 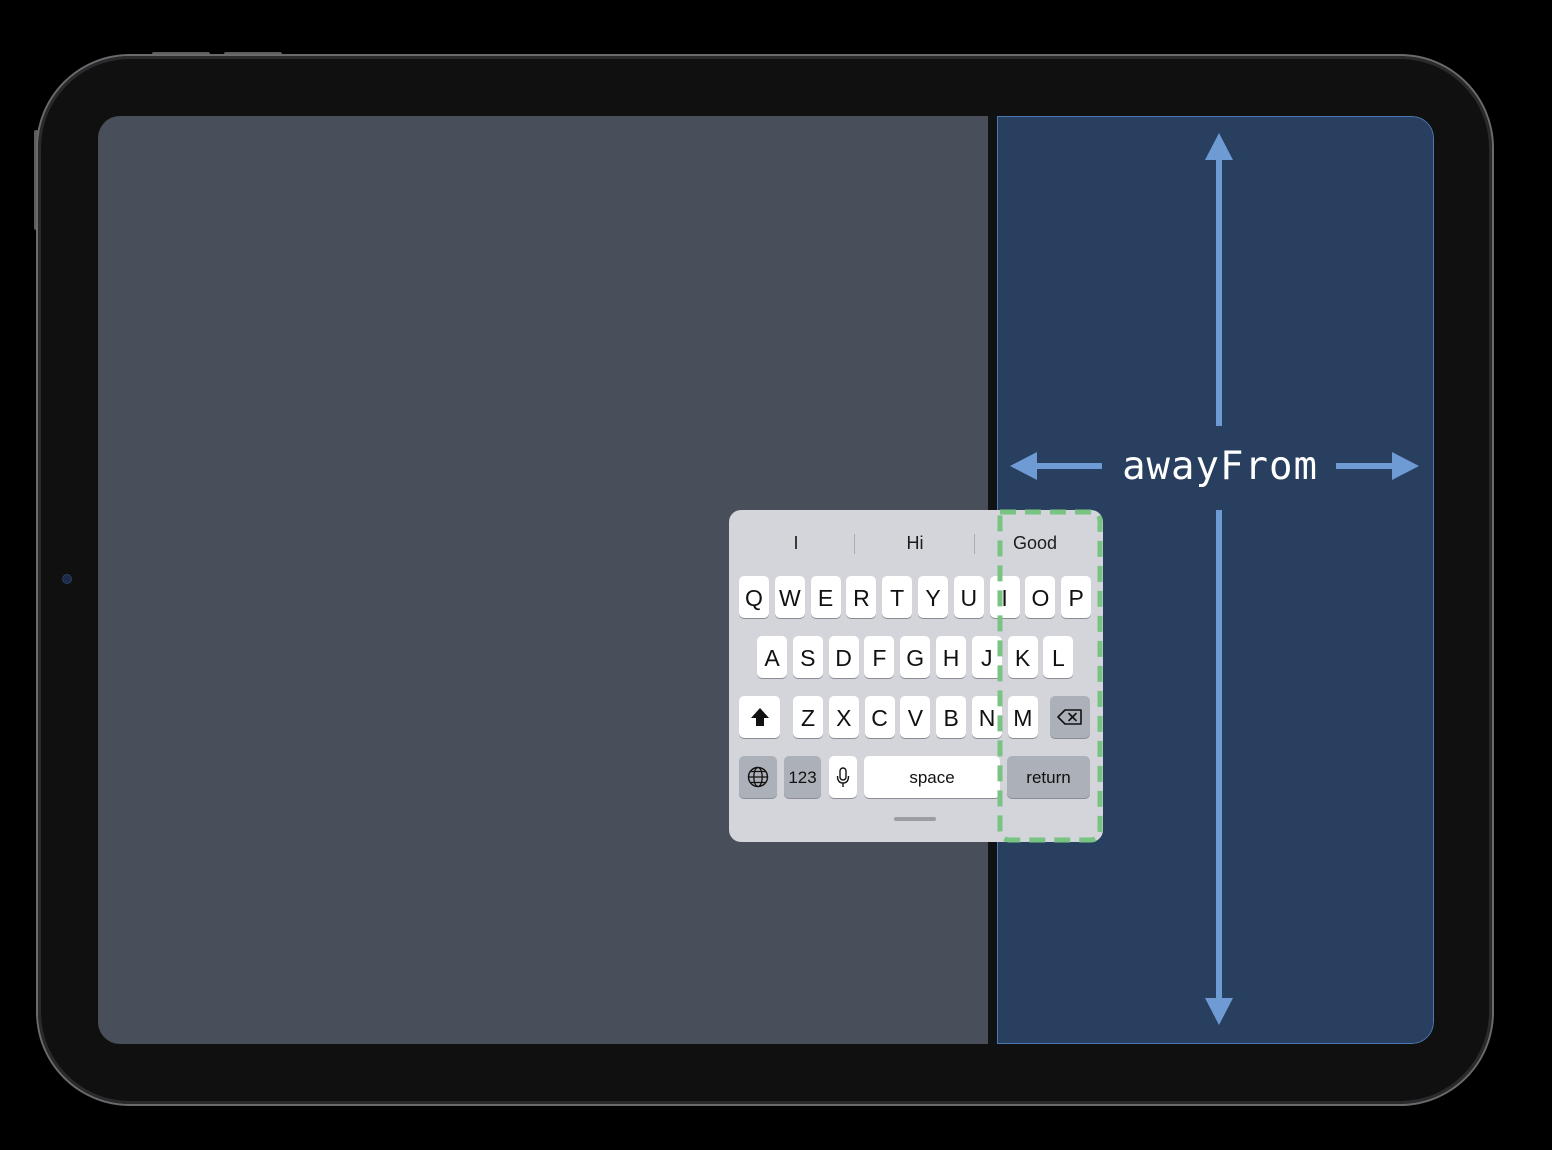 What do you see at coordinates (915, 819) in the screenshot?
I see `keyboard-drag-handle` at bounding box center [915, 819].